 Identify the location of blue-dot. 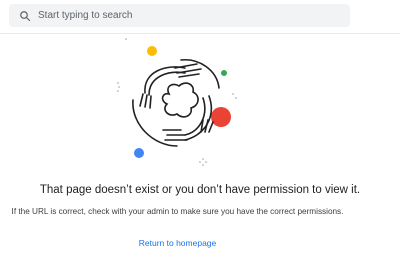
(139, 153).